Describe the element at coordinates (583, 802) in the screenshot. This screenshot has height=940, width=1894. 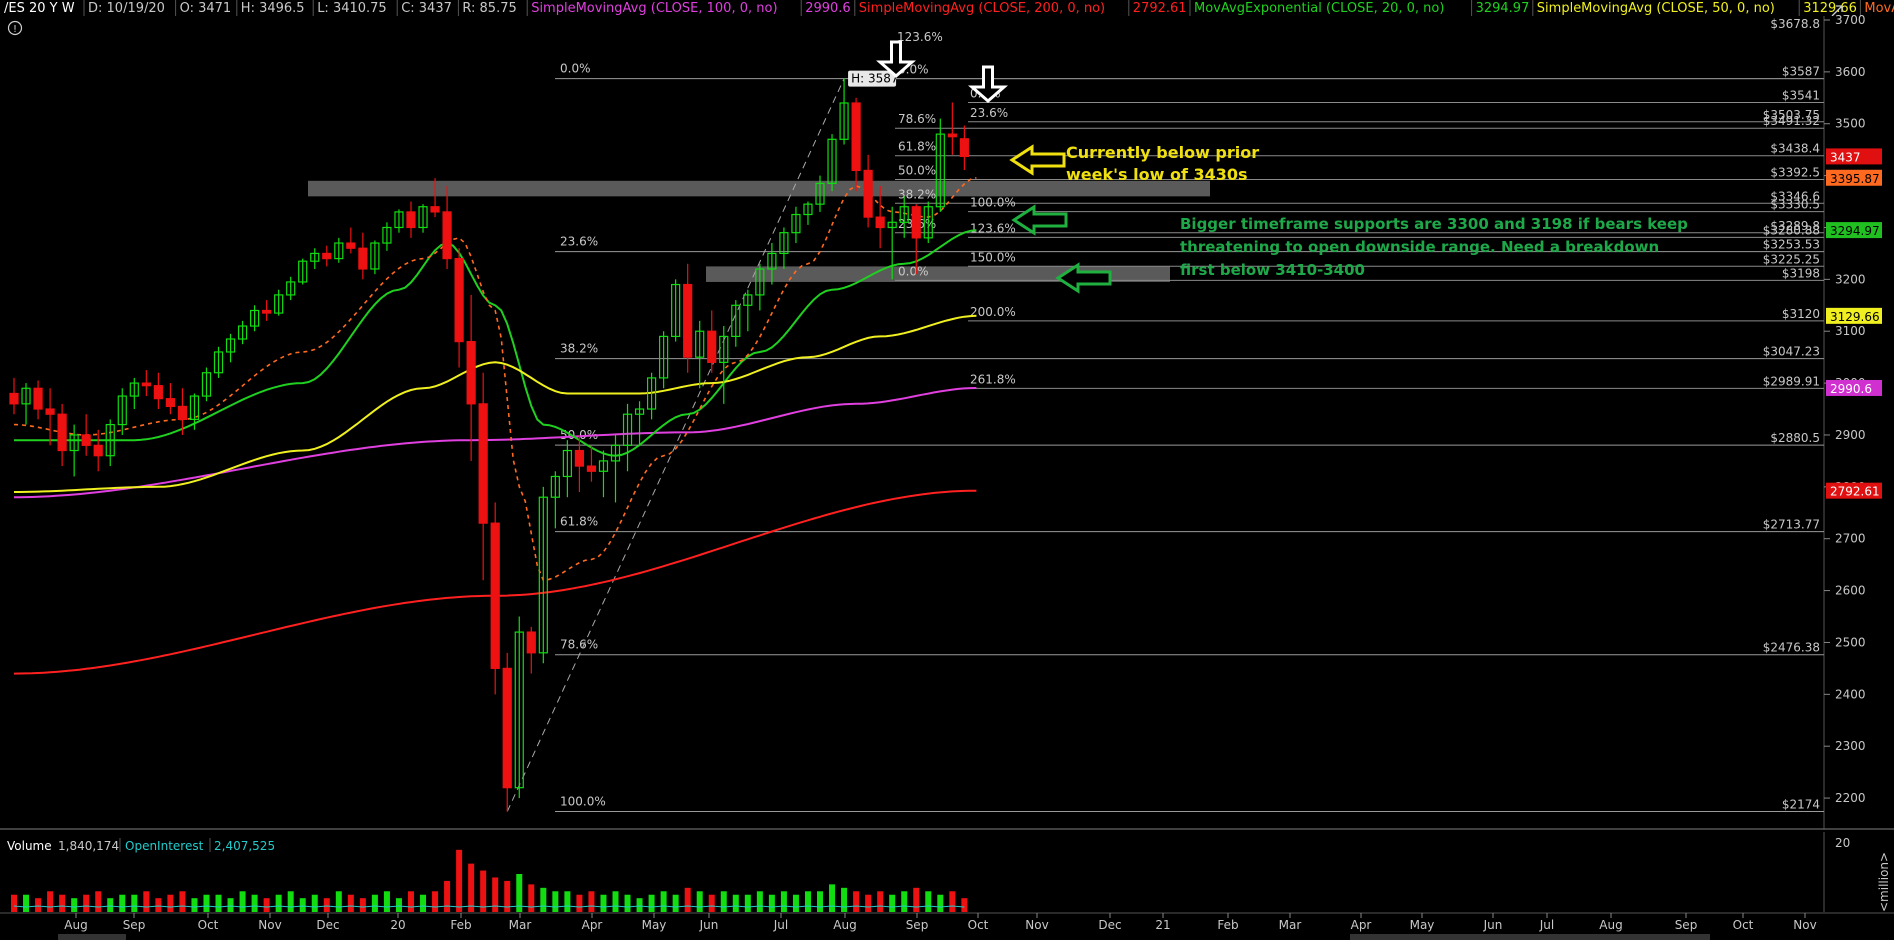
I see `fib-level-label: 100.0%` at that location.